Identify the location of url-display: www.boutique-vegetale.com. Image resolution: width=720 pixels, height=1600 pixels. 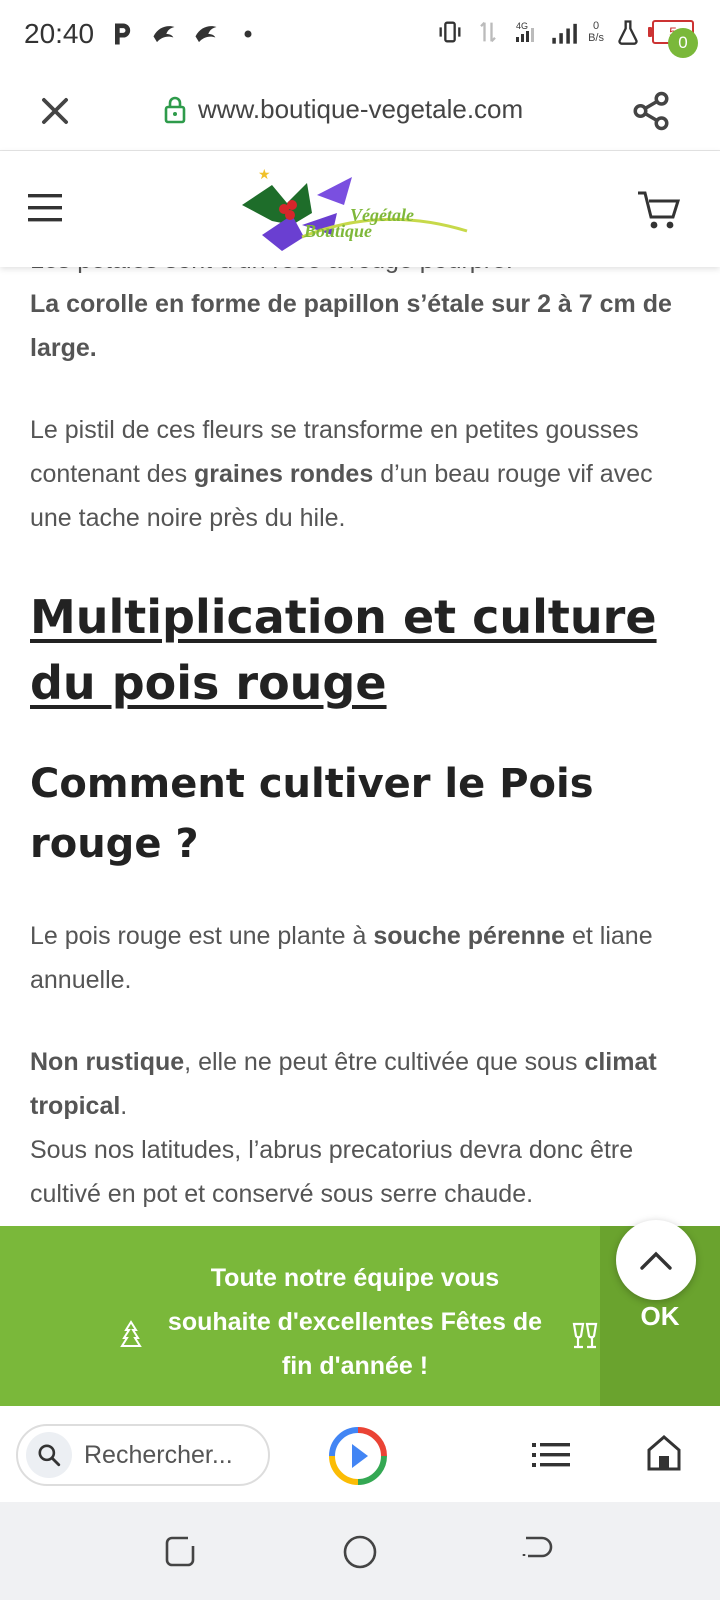
(343, 109).